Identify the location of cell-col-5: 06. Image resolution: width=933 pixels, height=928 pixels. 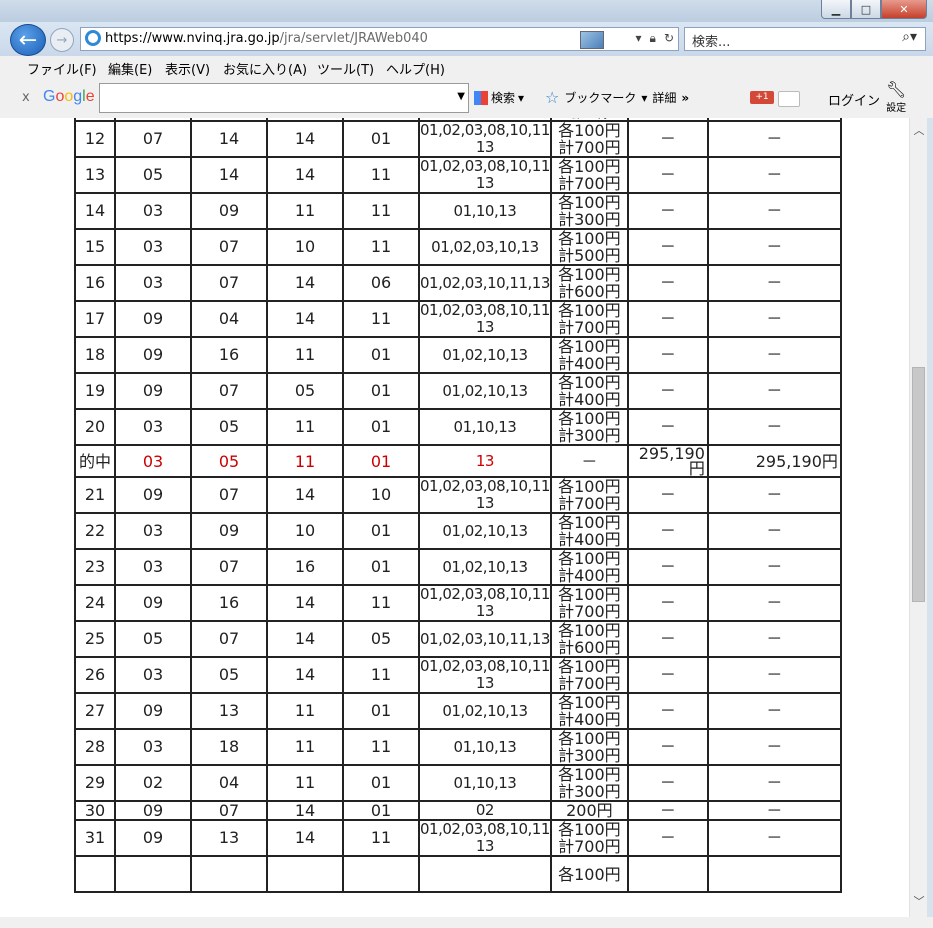
(381, 283).